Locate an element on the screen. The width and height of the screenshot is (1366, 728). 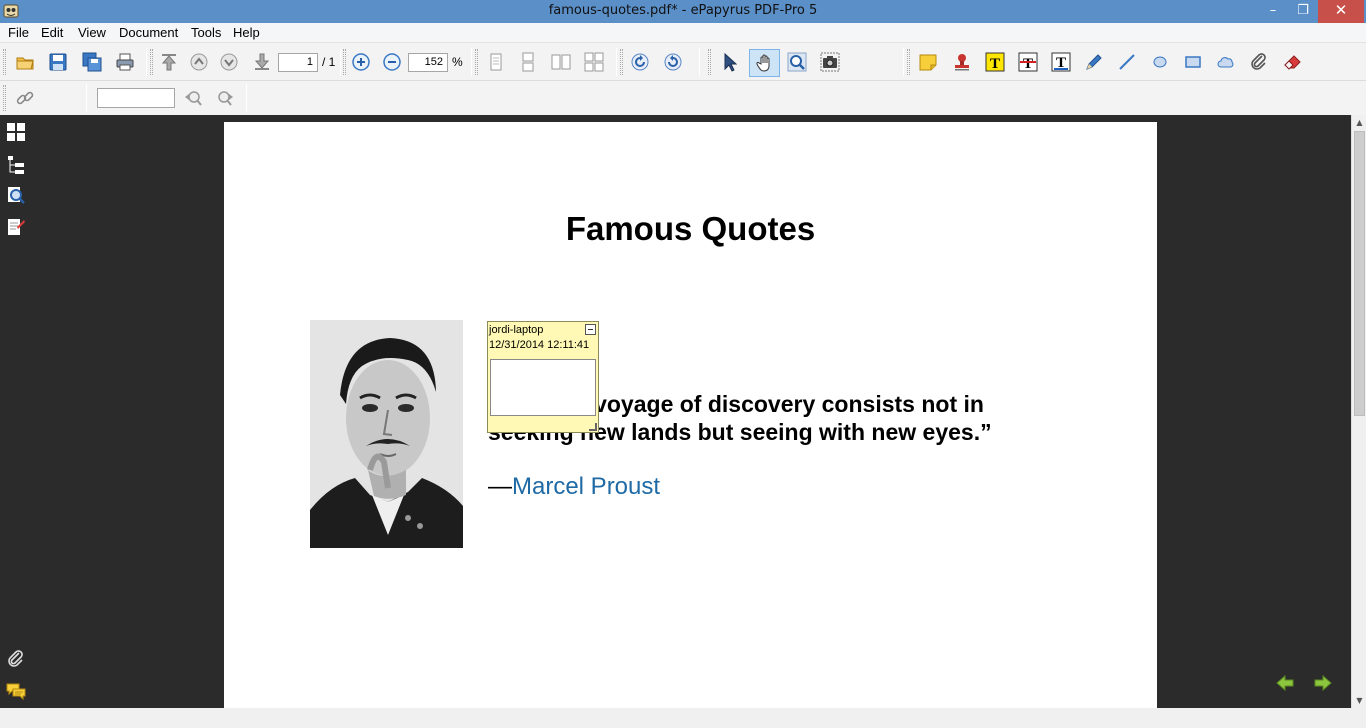
cloud-tool-icon is located at coordinates (1226, 62).